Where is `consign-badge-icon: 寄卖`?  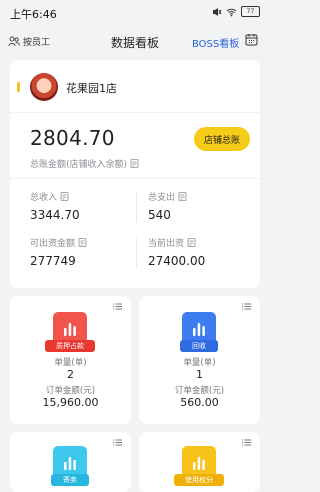
consign-badge-icon: 寄卖 is located at coordinates (70, 466).